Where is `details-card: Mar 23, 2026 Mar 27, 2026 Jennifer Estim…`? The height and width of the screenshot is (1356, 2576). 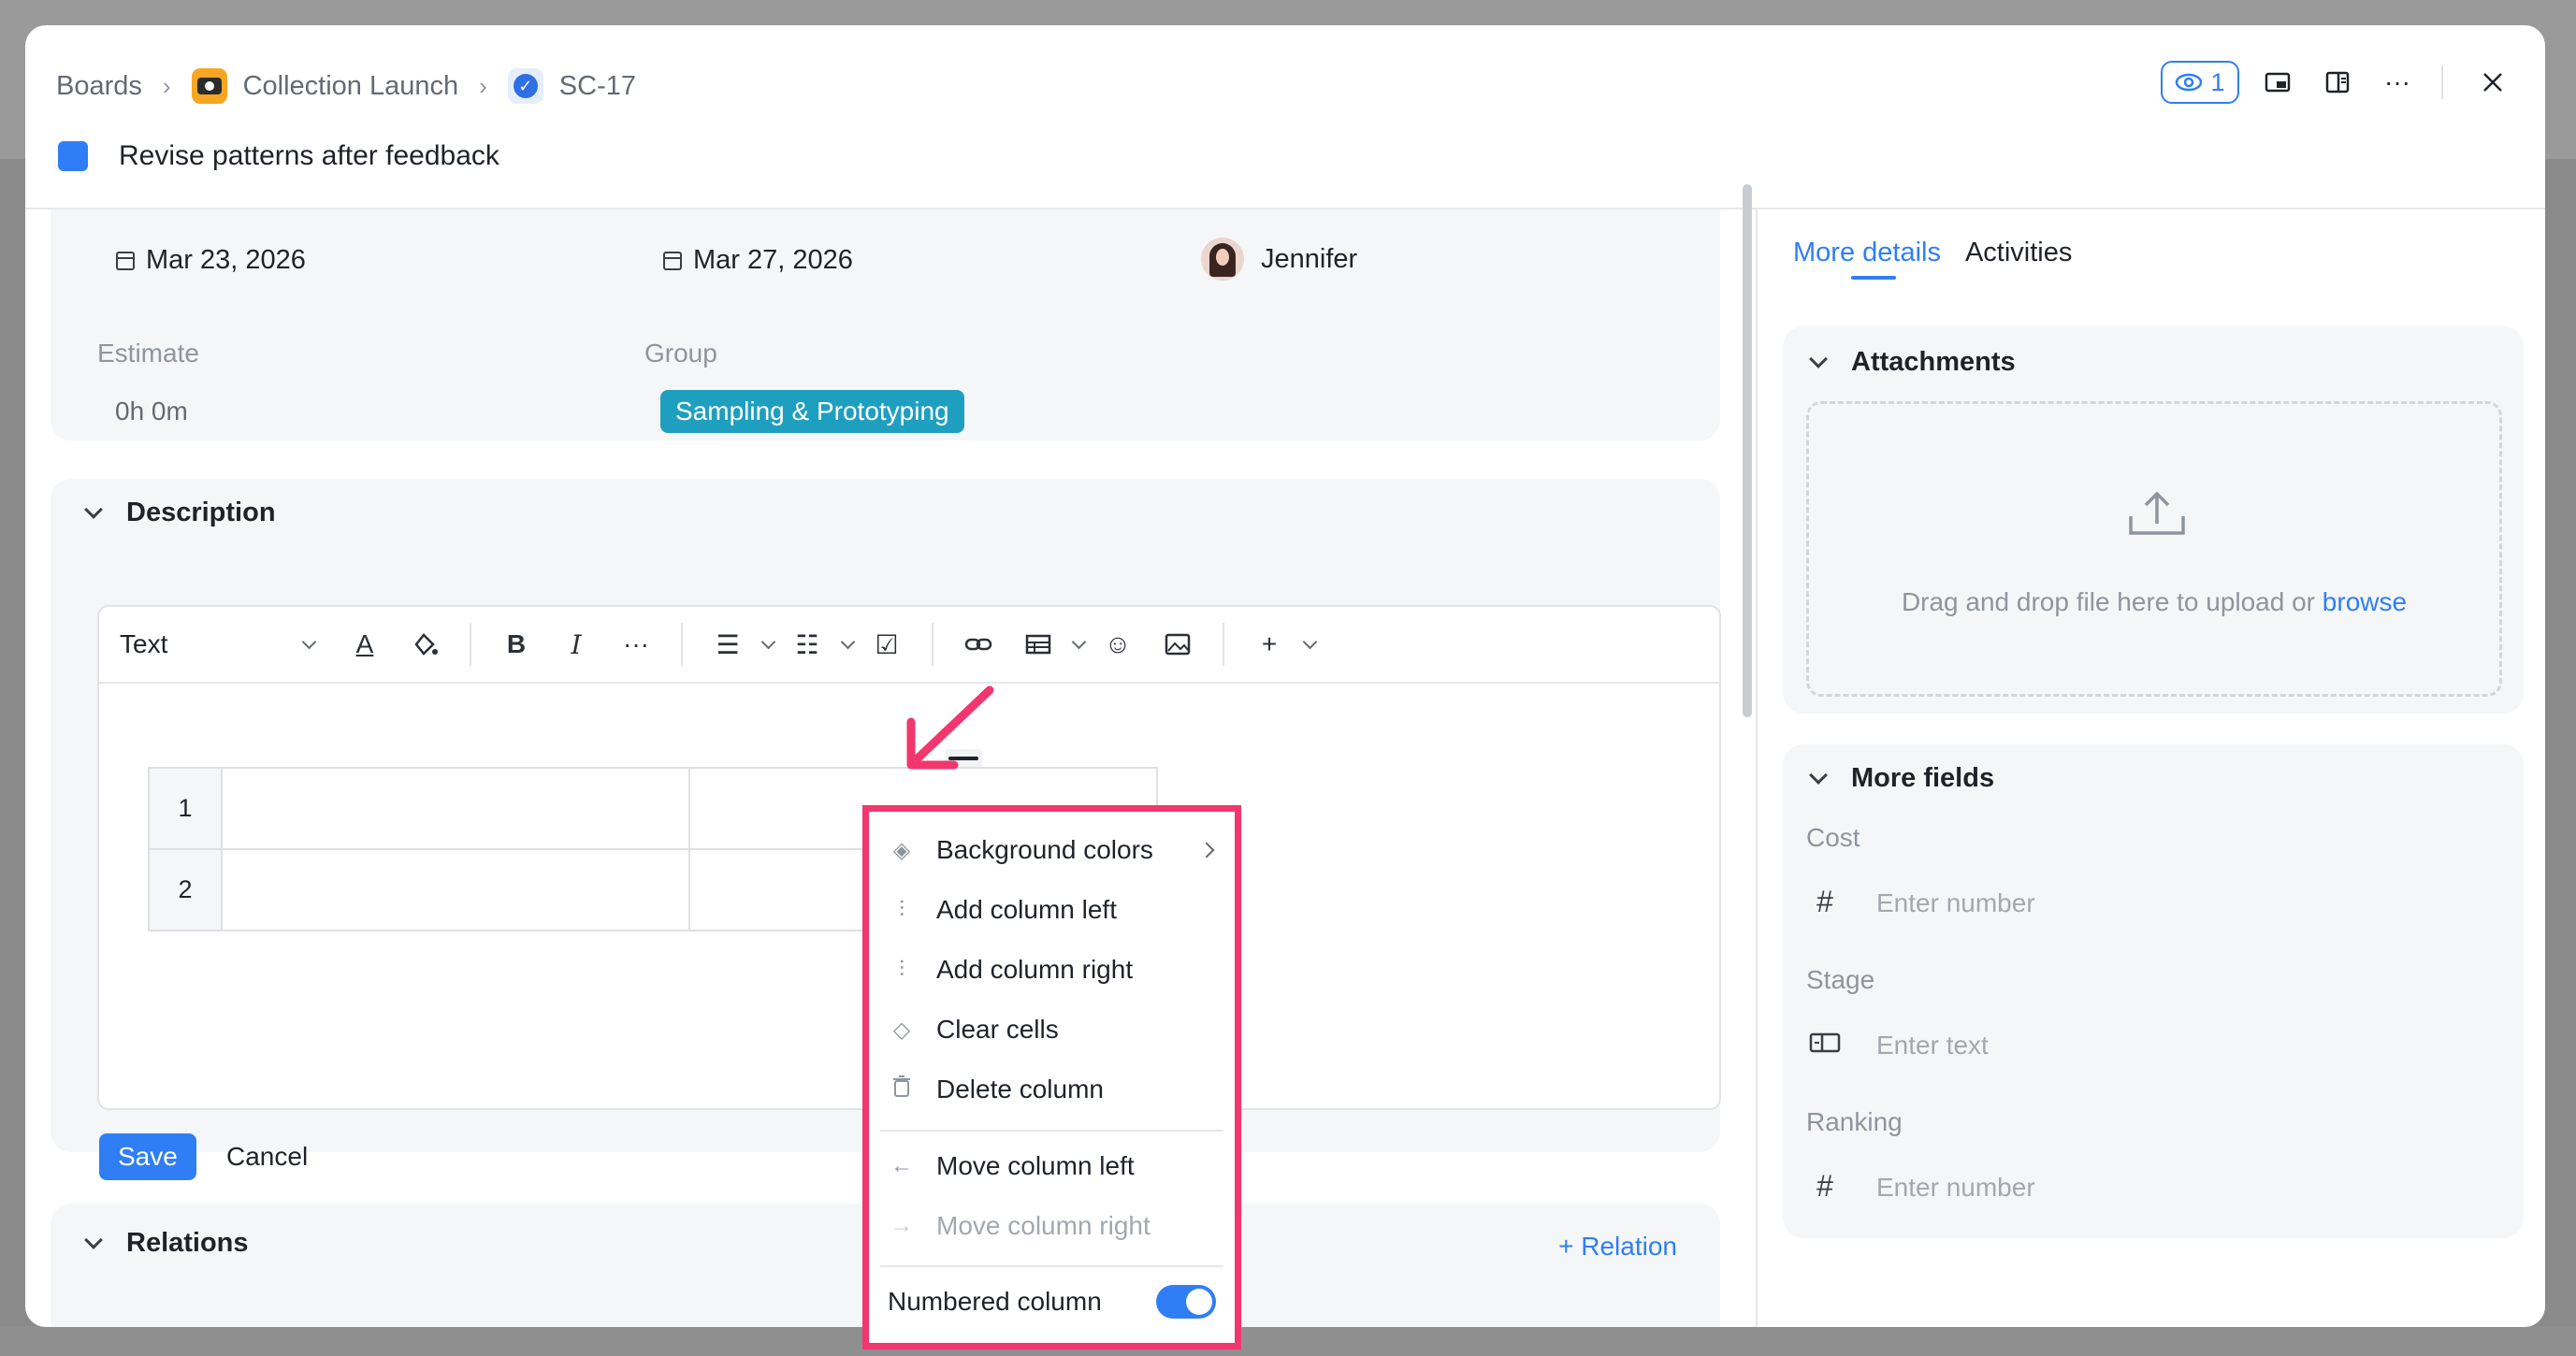 details-card: Mar 23, 2026 Mar 27, 2026 Jennifer Estim… is located at coordinates (885, 324).